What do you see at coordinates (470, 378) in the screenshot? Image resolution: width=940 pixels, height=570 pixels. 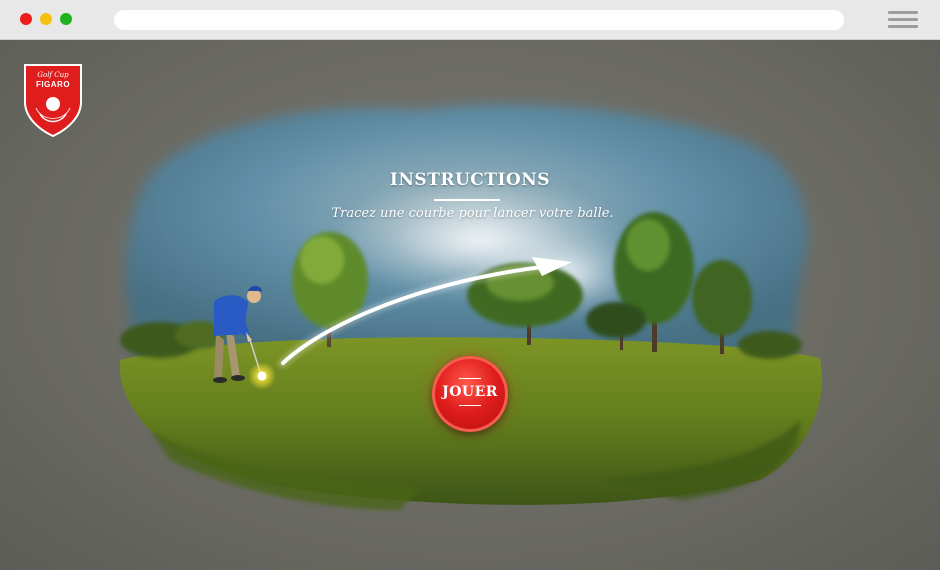 I see `play-button-rule-top` at bounding box center [470, 378].